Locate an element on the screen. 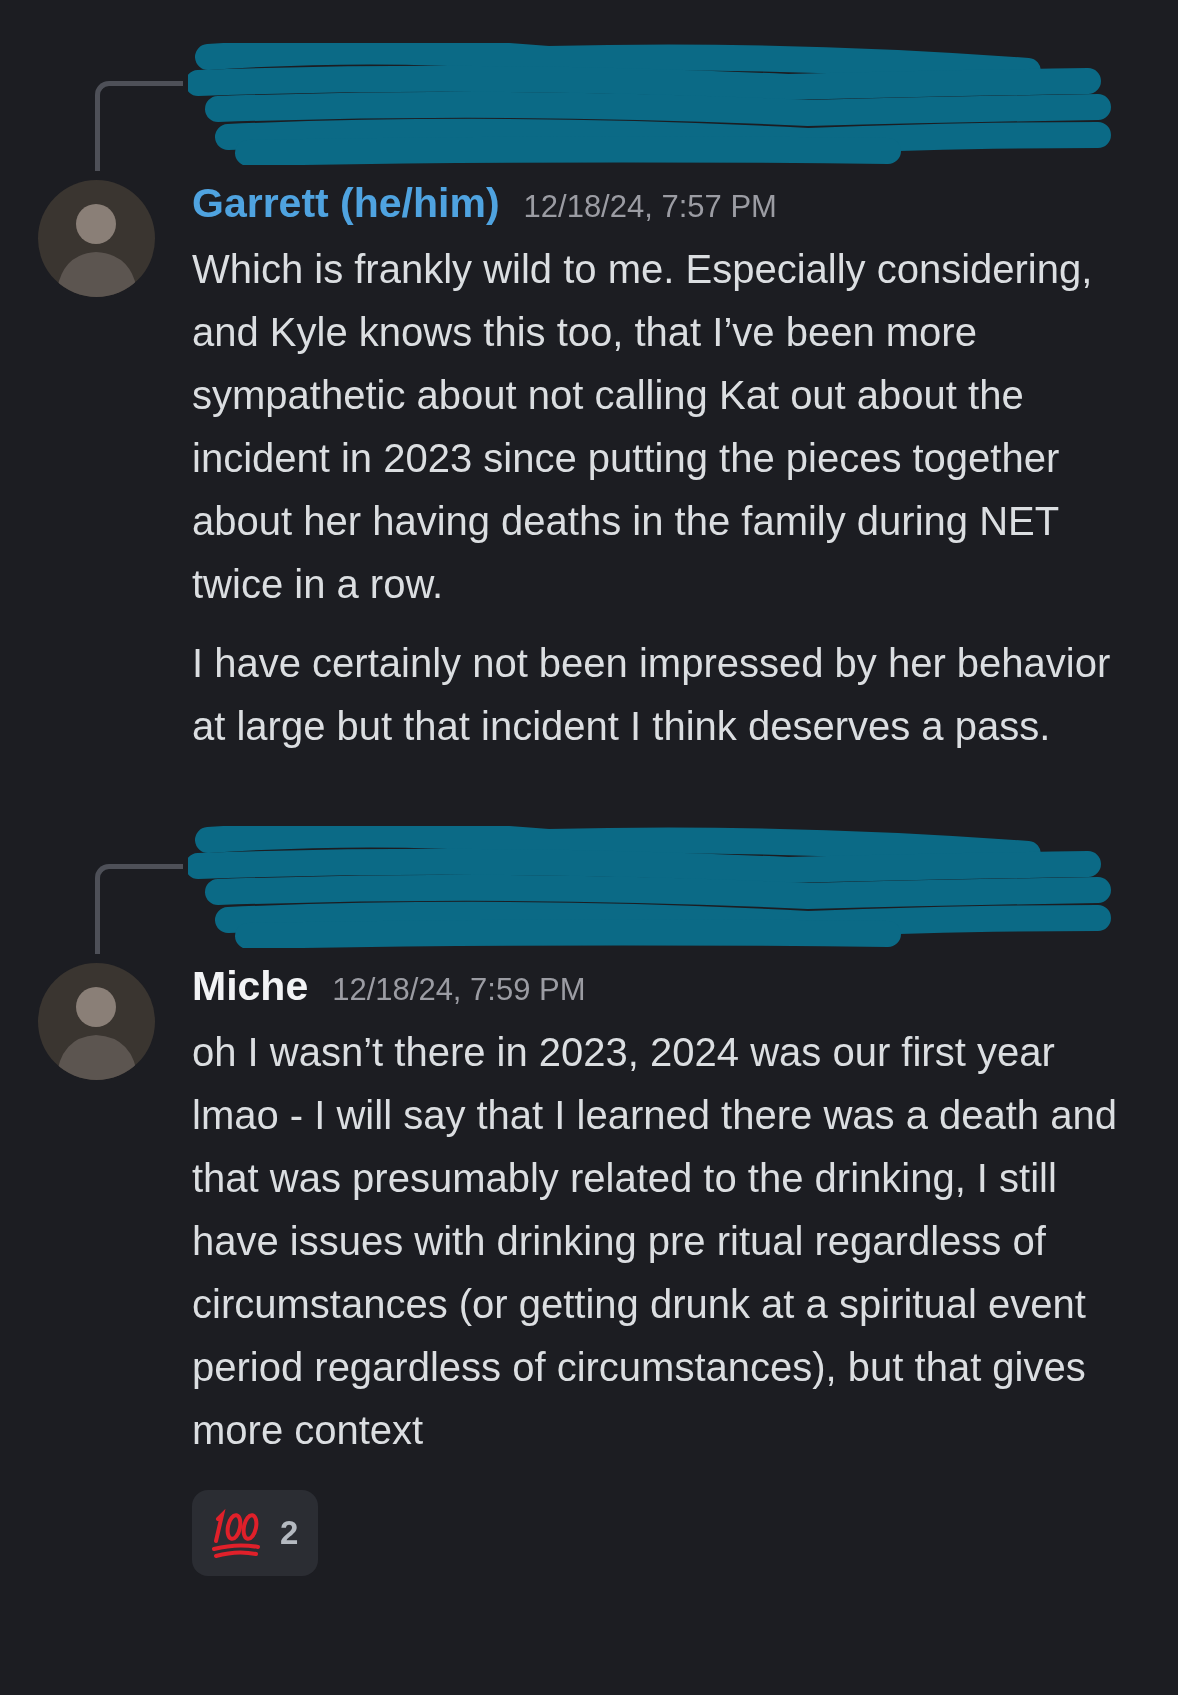 The height and width of the screenshot is (1695, 1178). reaction-button: 2 is located at coordinates (255, 1533).